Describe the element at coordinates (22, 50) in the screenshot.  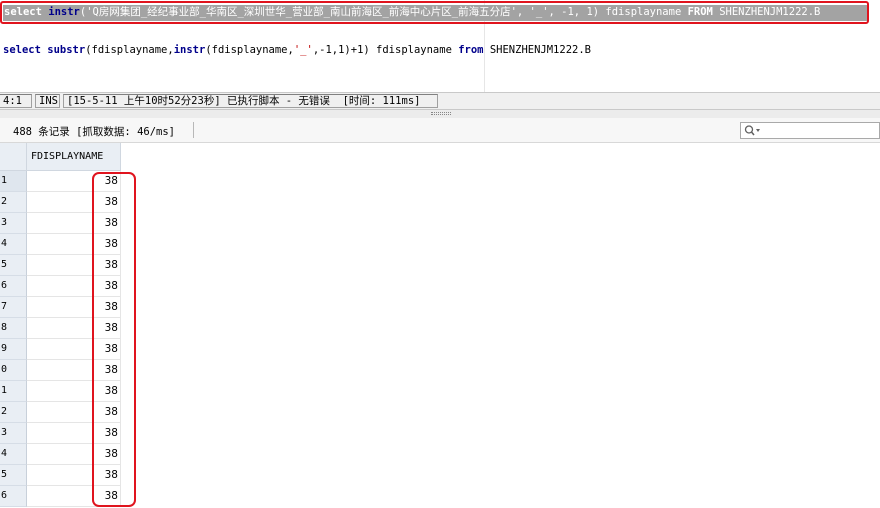
I see `keyword-select: select` at that location.